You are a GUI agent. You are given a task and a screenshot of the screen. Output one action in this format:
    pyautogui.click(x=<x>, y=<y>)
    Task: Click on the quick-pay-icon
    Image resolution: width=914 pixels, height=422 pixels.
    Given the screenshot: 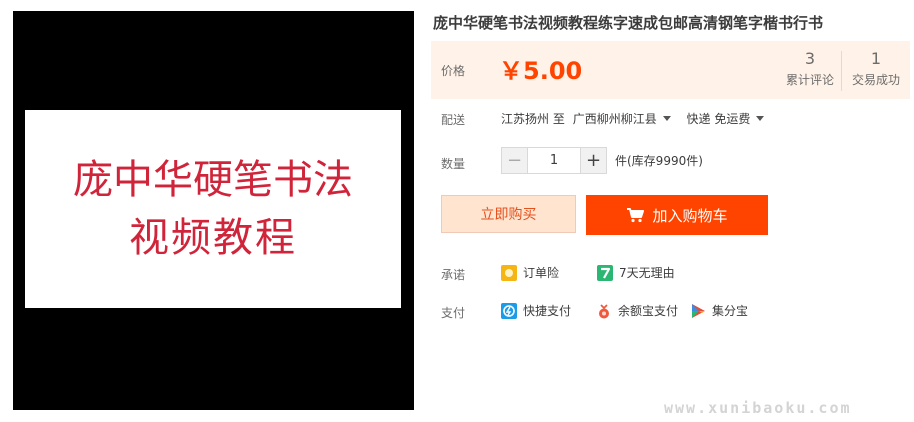 What is the action you would take?
    pyautogui.click(x=509, y=310)
    